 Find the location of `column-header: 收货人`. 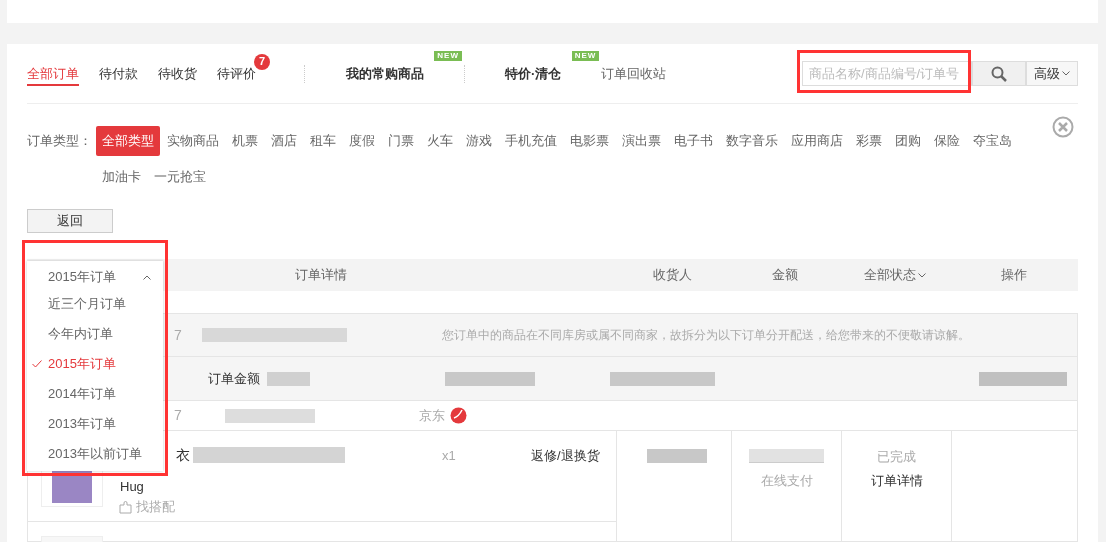

column-header: 收货人 is located at coordinates (672, 275).